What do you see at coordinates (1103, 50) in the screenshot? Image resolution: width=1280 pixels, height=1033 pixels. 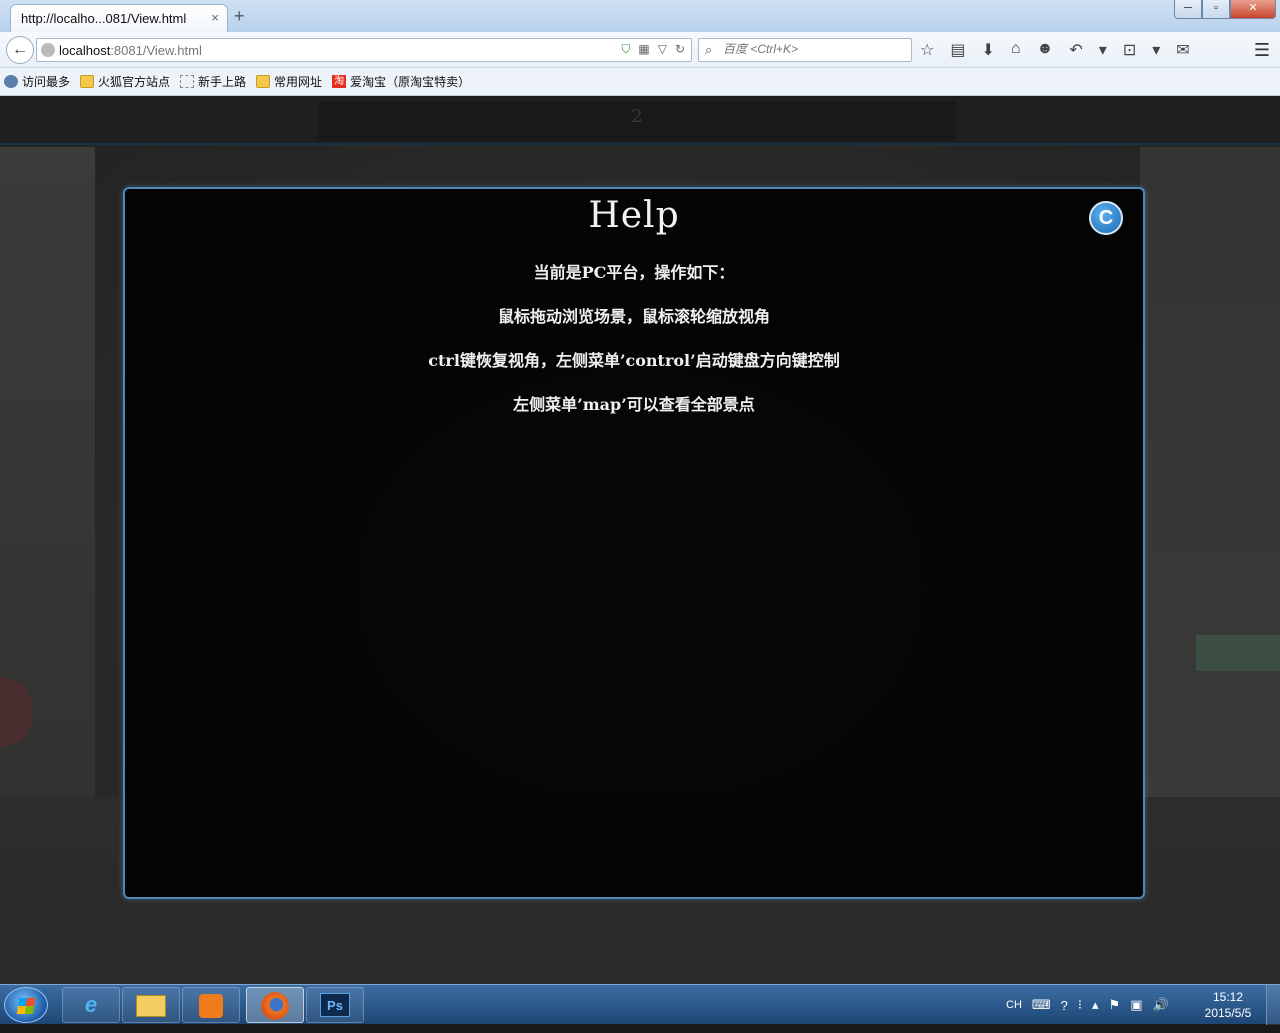 I see `undo-dropdown-icon: ▾` at bounding box center [1103, 50].